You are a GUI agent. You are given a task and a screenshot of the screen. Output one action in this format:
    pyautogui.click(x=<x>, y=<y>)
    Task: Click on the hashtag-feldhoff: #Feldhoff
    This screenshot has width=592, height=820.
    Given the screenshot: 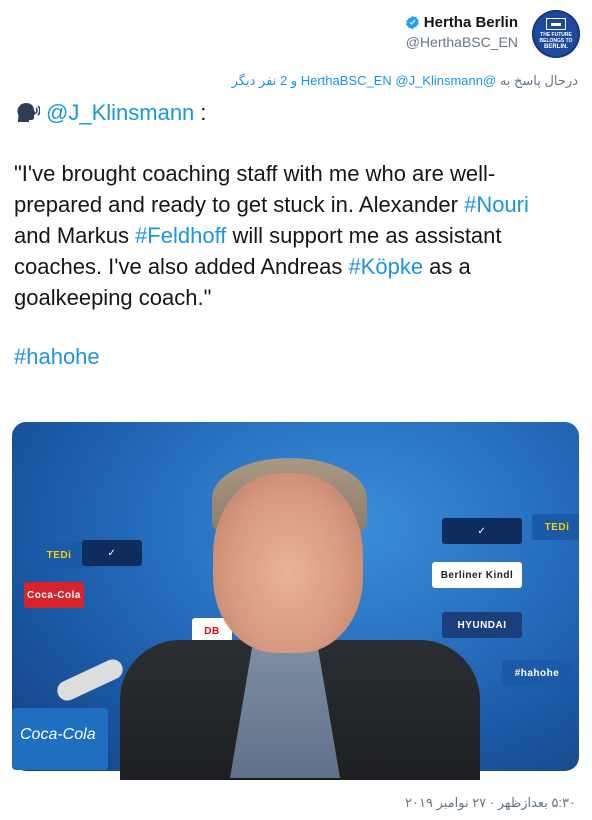 What is the action you would take?
    pyautogui.click(x=180, y=235)
    